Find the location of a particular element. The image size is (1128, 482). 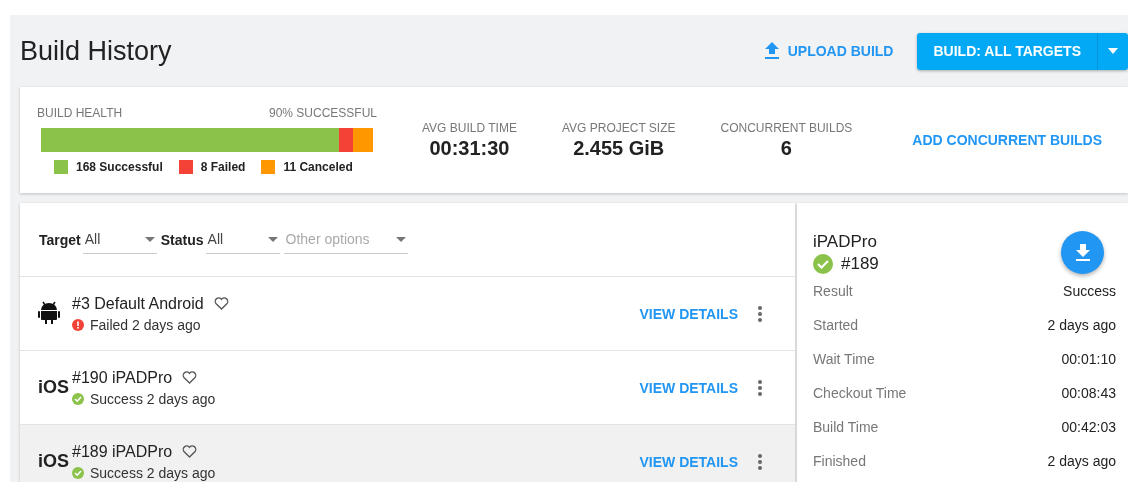

field-value: Success is located at coordinates (1089, 291).